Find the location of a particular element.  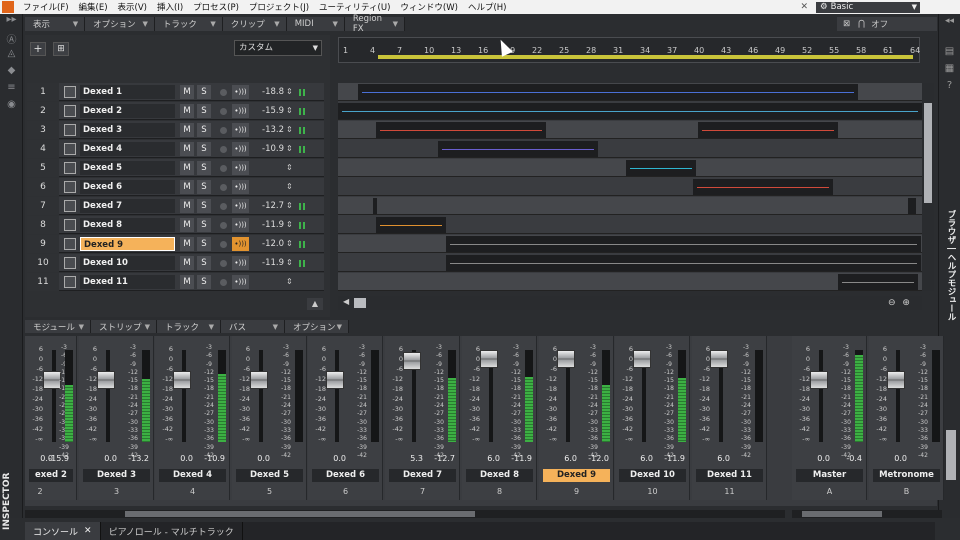

track-menu-2: トラック ▼ is located at coordinates (188, 24).